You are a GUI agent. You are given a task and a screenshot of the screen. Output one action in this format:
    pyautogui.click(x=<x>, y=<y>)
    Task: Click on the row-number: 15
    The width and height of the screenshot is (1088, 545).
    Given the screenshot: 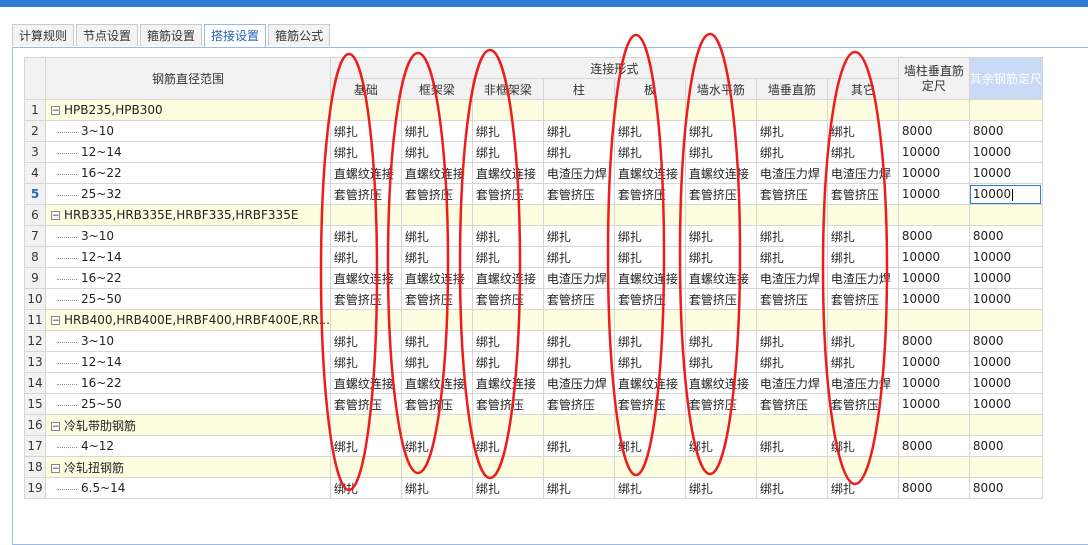 What is the action you would take?
    pyautogui.click(x=35, y=404)
    